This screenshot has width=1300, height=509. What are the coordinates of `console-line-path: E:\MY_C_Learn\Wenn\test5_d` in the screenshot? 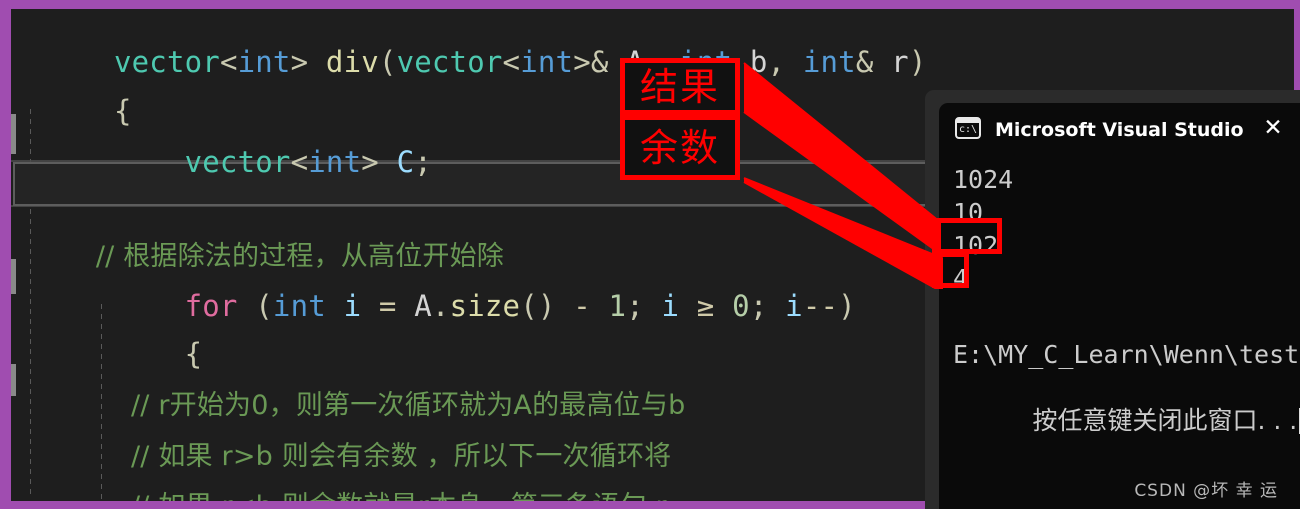 It's located at (1126, 354).